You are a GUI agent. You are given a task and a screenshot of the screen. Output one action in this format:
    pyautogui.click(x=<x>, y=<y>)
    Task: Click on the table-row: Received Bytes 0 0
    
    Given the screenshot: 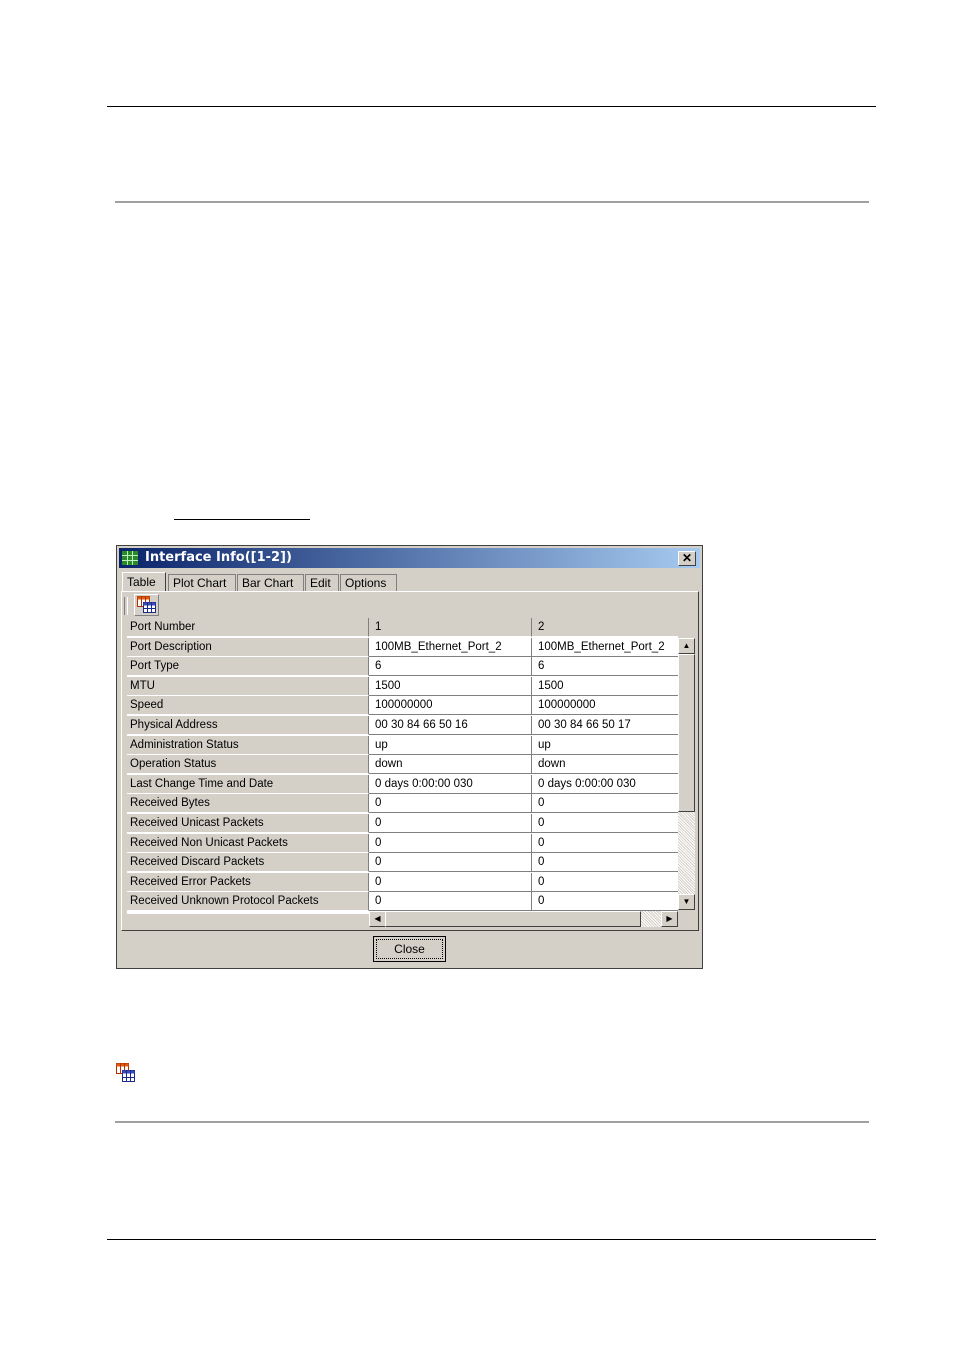 What is the action you would take?
    pyautogui.click(x=402, y=804)
    